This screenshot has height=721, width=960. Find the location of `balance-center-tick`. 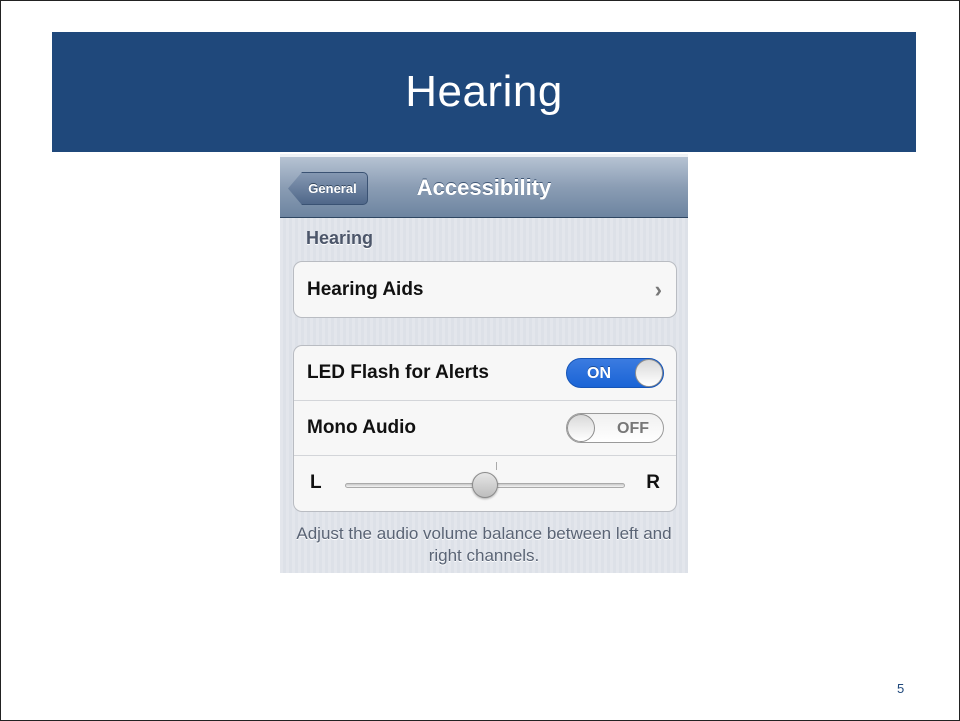

balance-center-tick is located at coordinates (496, 466).